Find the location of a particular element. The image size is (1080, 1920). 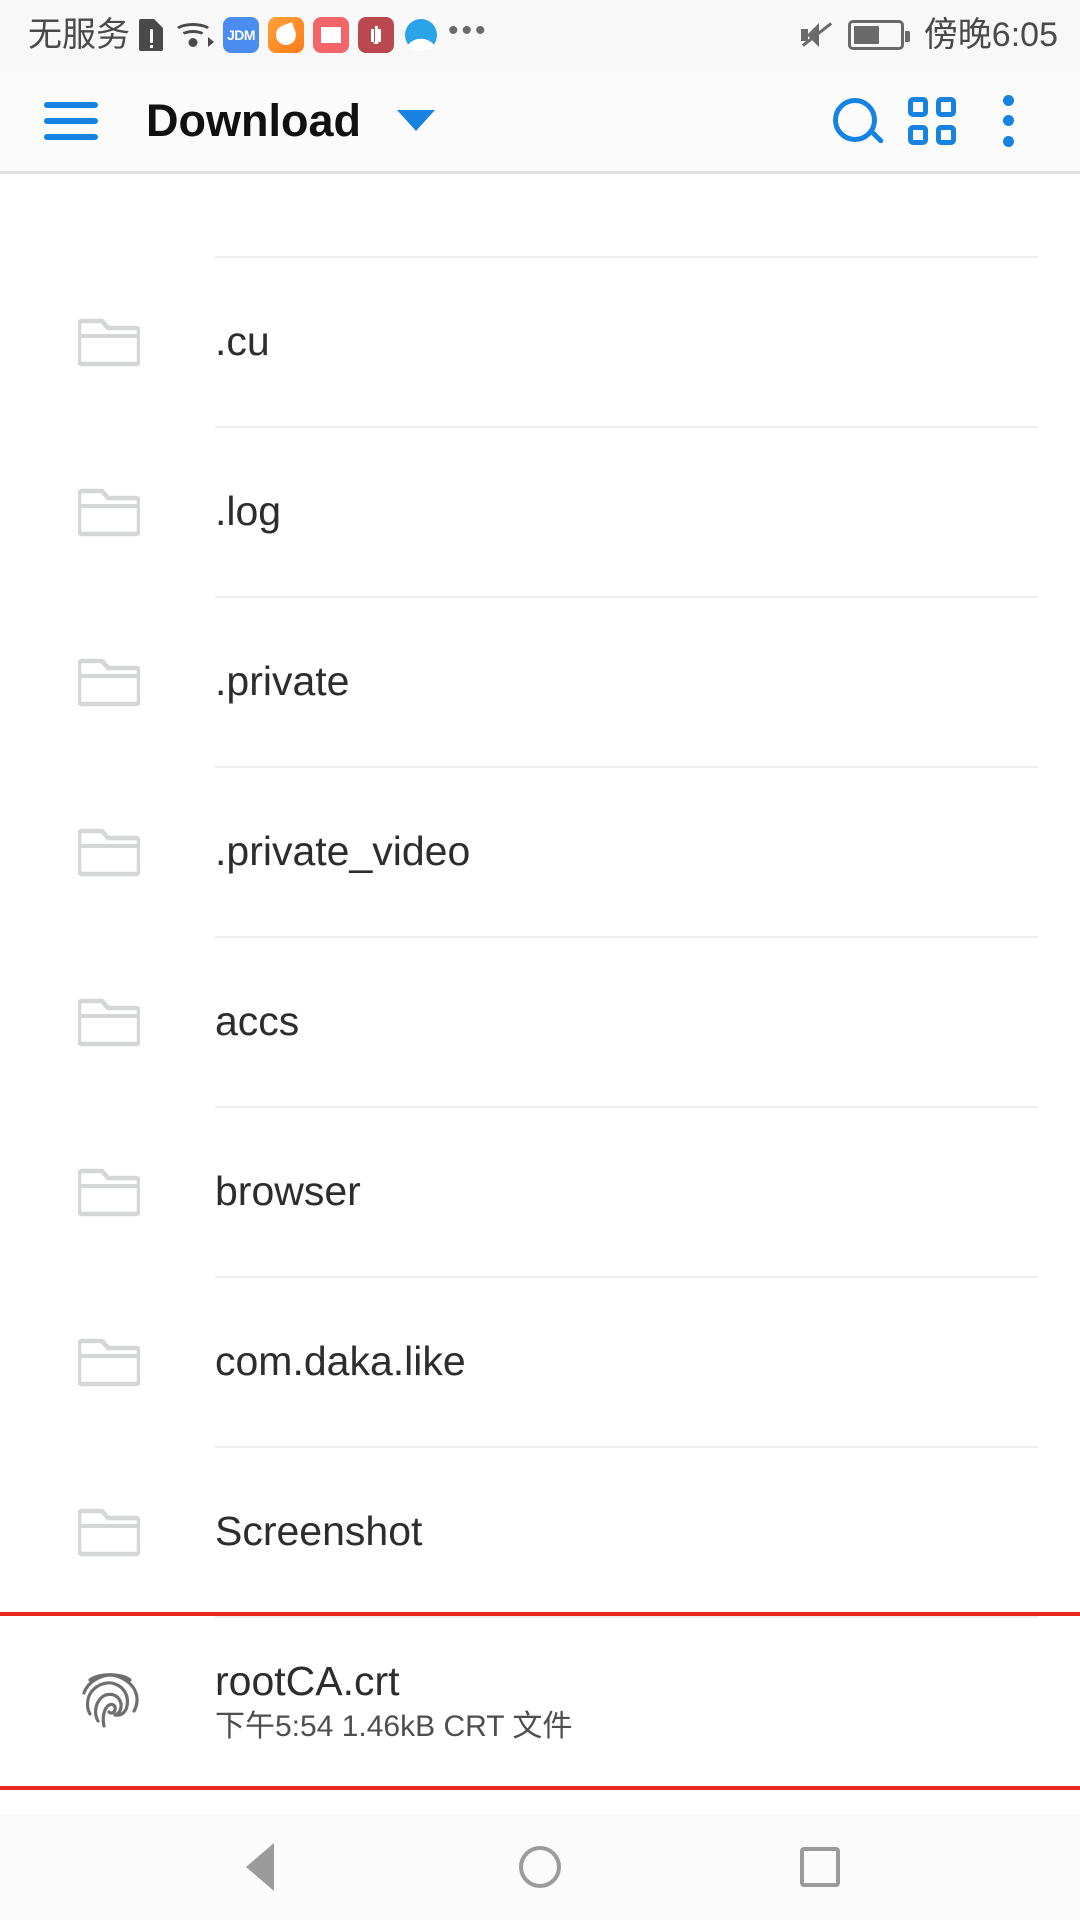

file-list-item: .log is located at coordinates (540, 511).